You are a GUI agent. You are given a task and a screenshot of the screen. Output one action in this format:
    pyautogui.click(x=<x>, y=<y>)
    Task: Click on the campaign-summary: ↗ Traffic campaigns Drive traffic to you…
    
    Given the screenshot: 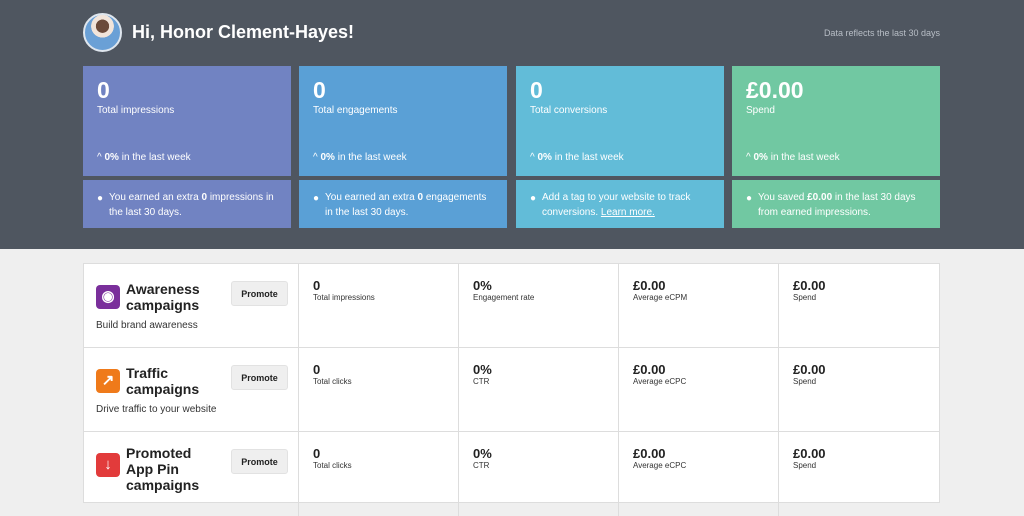 What is the action you would take?
    pyautogui.click(x=191, y=389)
    